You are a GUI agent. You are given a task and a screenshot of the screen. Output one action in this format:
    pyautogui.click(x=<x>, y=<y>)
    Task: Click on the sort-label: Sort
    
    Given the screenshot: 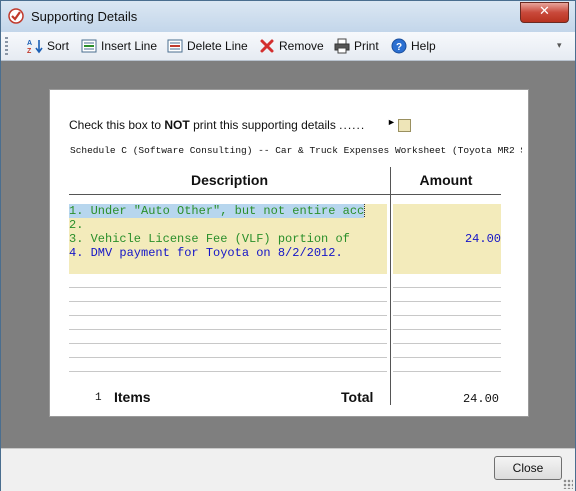 What is the action you would take?
    pyautogui.click(x=58, y=46)
    